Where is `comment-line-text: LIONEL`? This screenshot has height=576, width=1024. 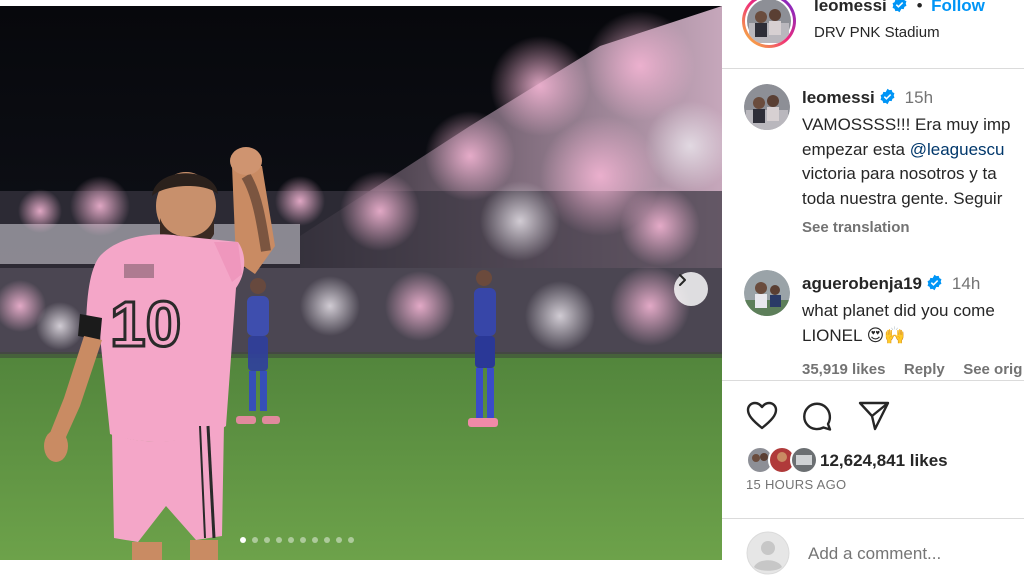
comment-line-text: LIONEL is located at coordinates (832, 335).